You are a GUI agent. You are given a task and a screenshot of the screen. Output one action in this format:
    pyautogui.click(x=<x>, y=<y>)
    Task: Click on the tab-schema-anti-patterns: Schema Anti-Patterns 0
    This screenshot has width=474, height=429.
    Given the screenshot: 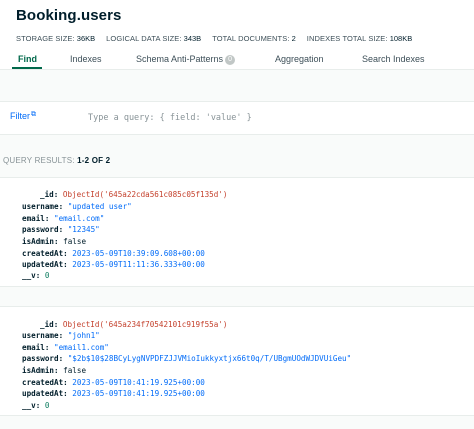 What is the action you would take?
    pyautogui.click(x=186, y=59)
    